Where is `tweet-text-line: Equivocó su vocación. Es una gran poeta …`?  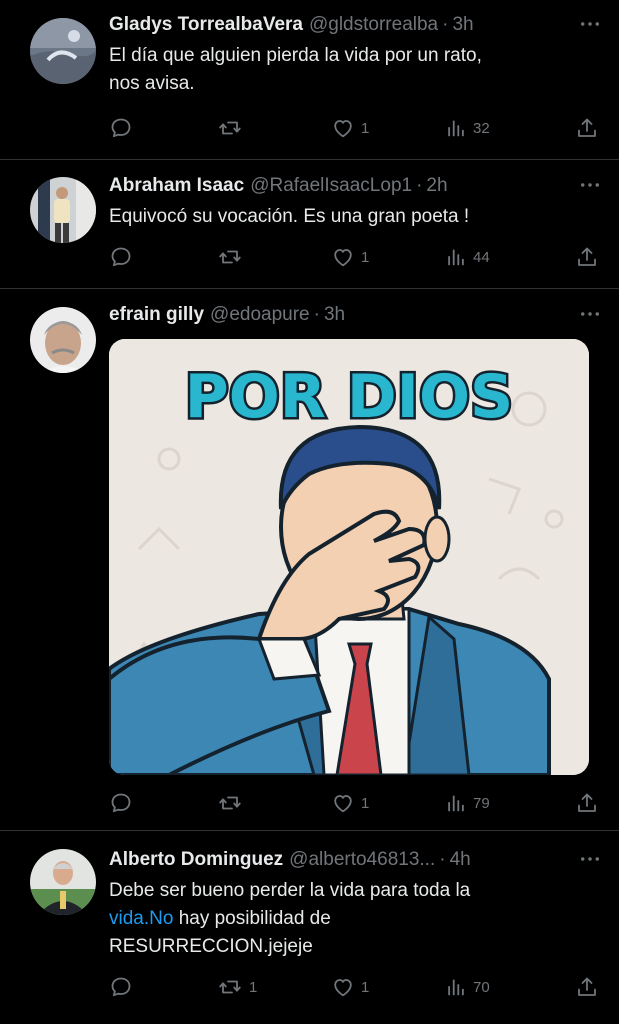
tweet-text-line: Equivocó su vocación. Es una gran poeta … is located at coordinates (289, 216).